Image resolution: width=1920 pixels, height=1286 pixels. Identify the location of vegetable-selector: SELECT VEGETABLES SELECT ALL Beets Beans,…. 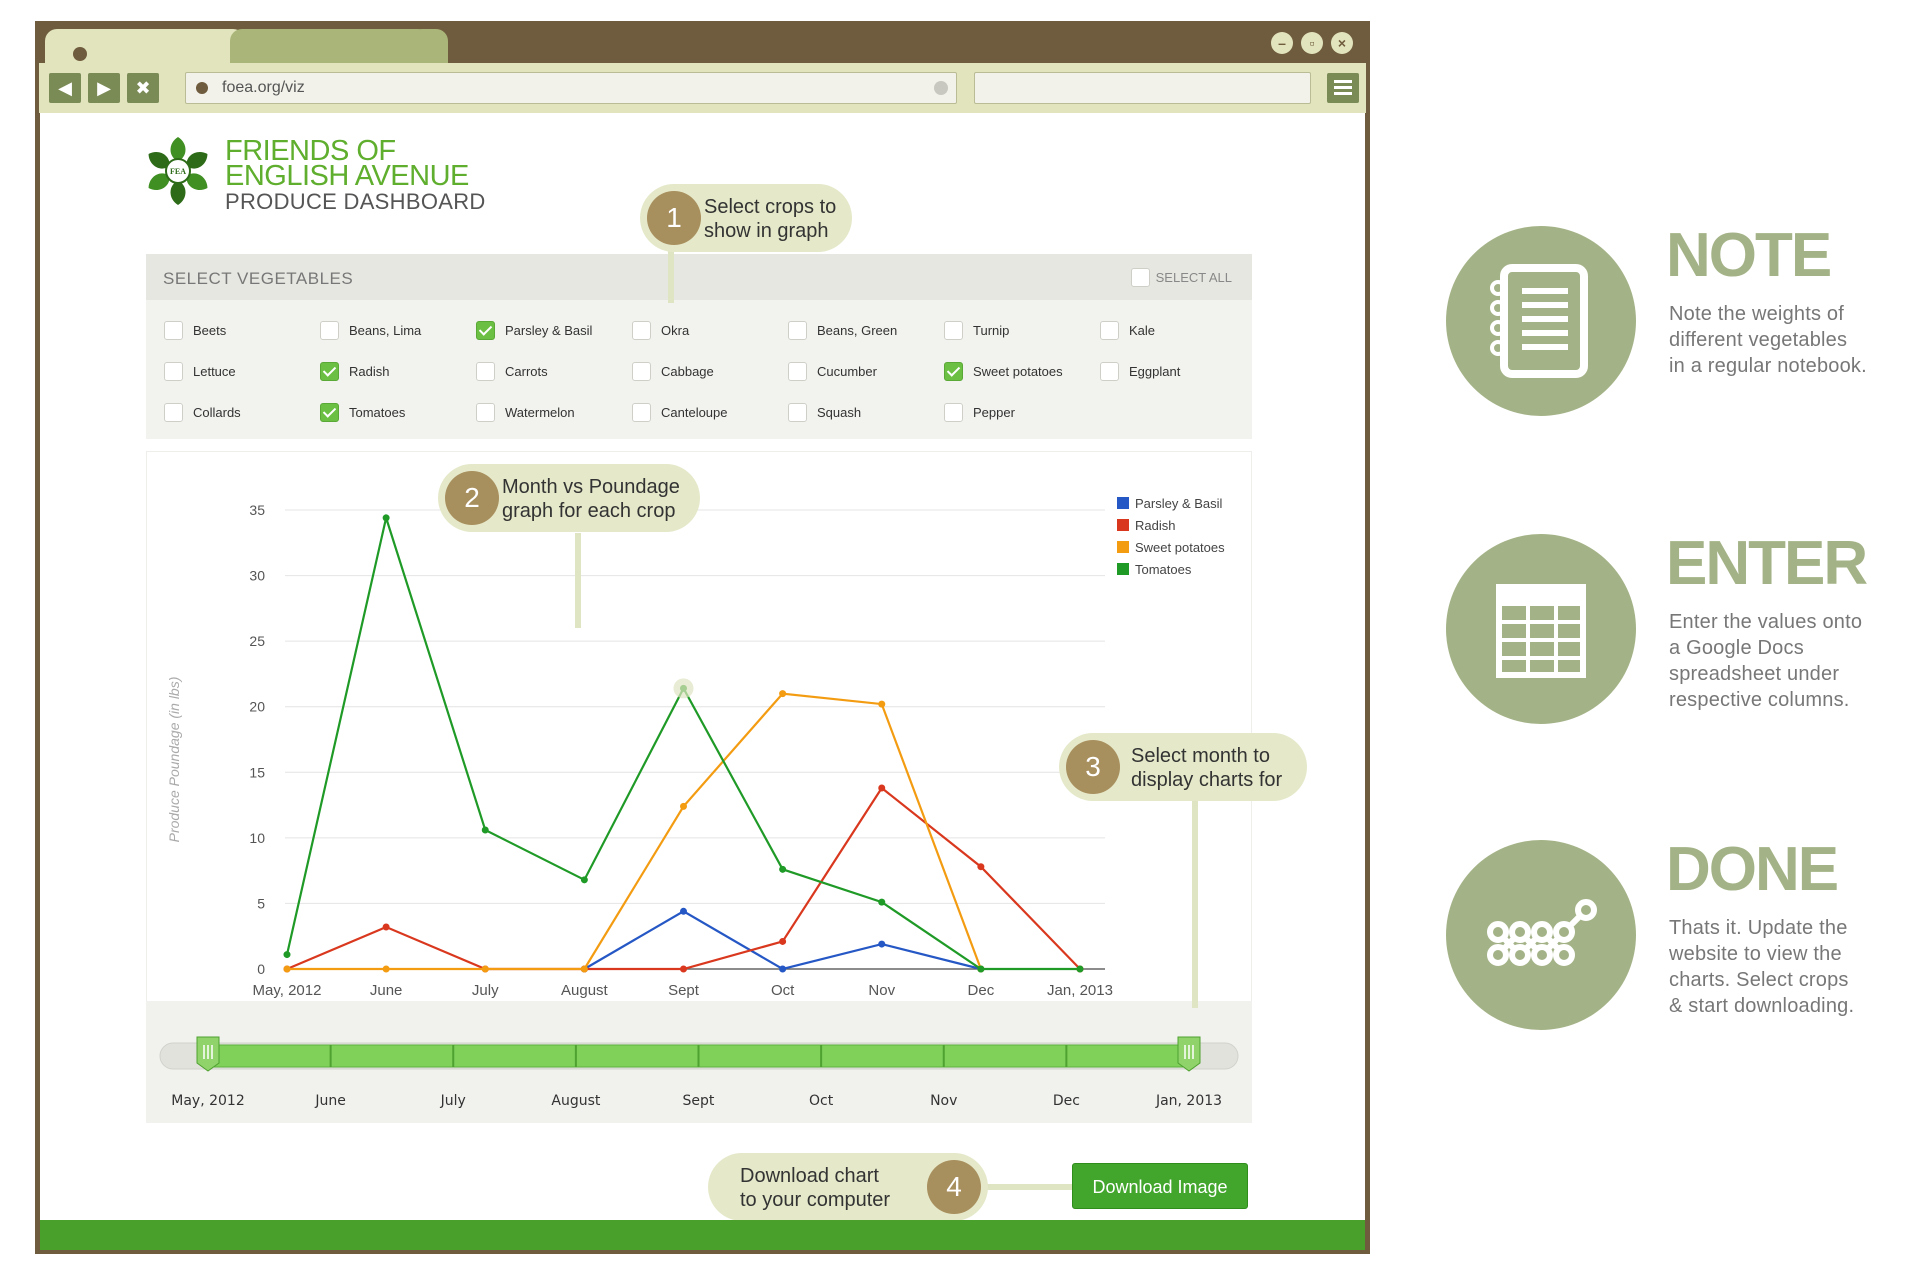
(699, 346).